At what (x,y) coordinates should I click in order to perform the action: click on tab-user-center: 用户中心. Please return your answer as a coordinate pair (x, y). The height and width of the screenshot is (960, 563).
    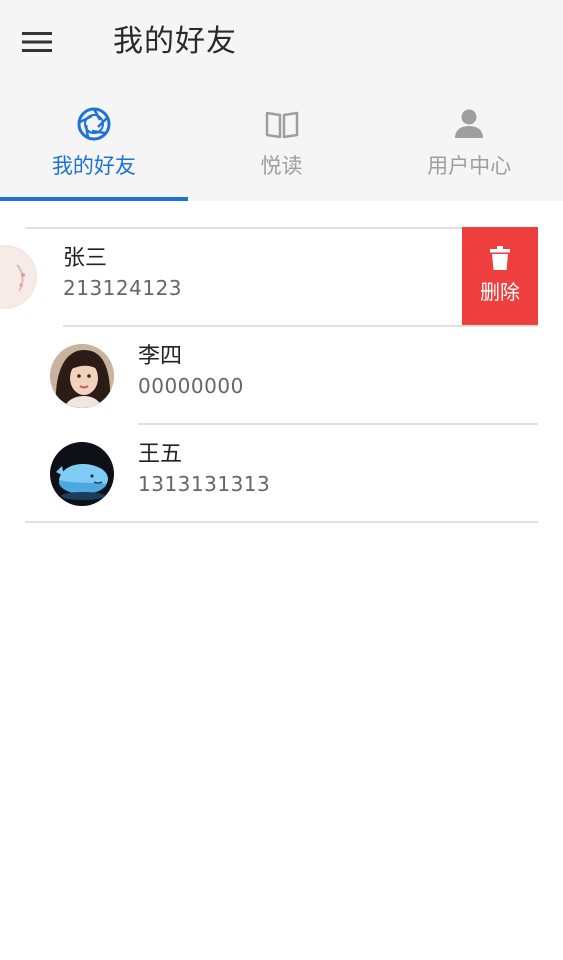
    Looking at the image, I should click on (469, 143).